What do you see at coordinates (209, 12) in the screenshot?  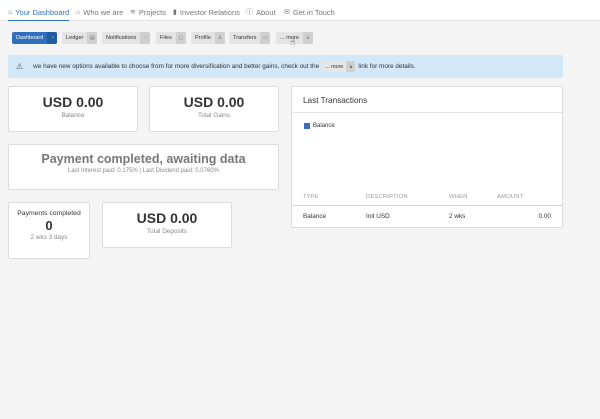 I see `nav-label: Investor Relations` at bounding box center [209, 12].